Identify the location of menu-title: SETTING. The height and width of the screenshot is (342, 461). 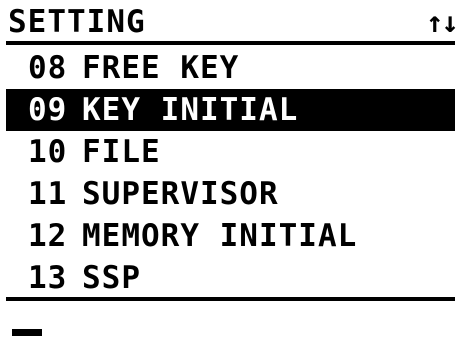
(77, 22).